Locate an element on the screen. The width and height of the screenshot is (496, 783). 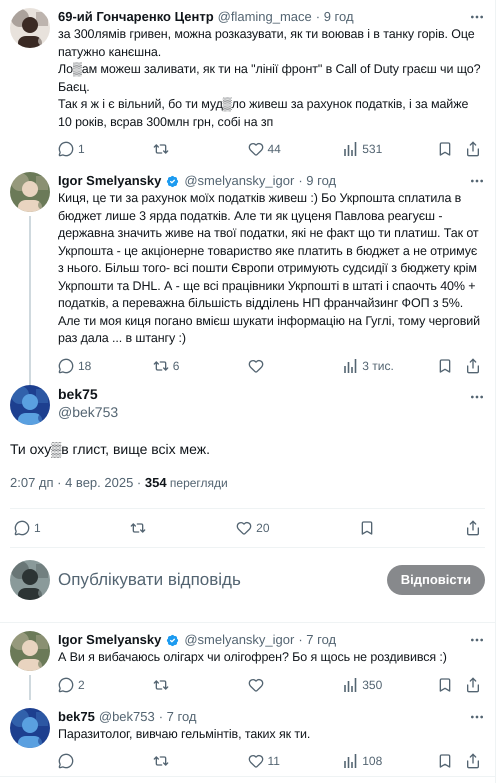
views-button: 531 is located at coordinates (389, 149).